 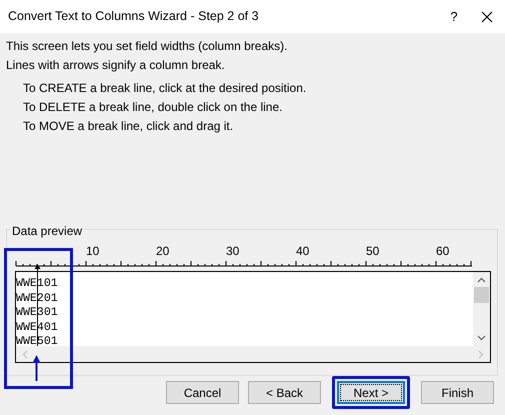 What do you see at coordinates (487, 16) in the screenshot?
I see `close-icon` at bounding box center [487, 16].